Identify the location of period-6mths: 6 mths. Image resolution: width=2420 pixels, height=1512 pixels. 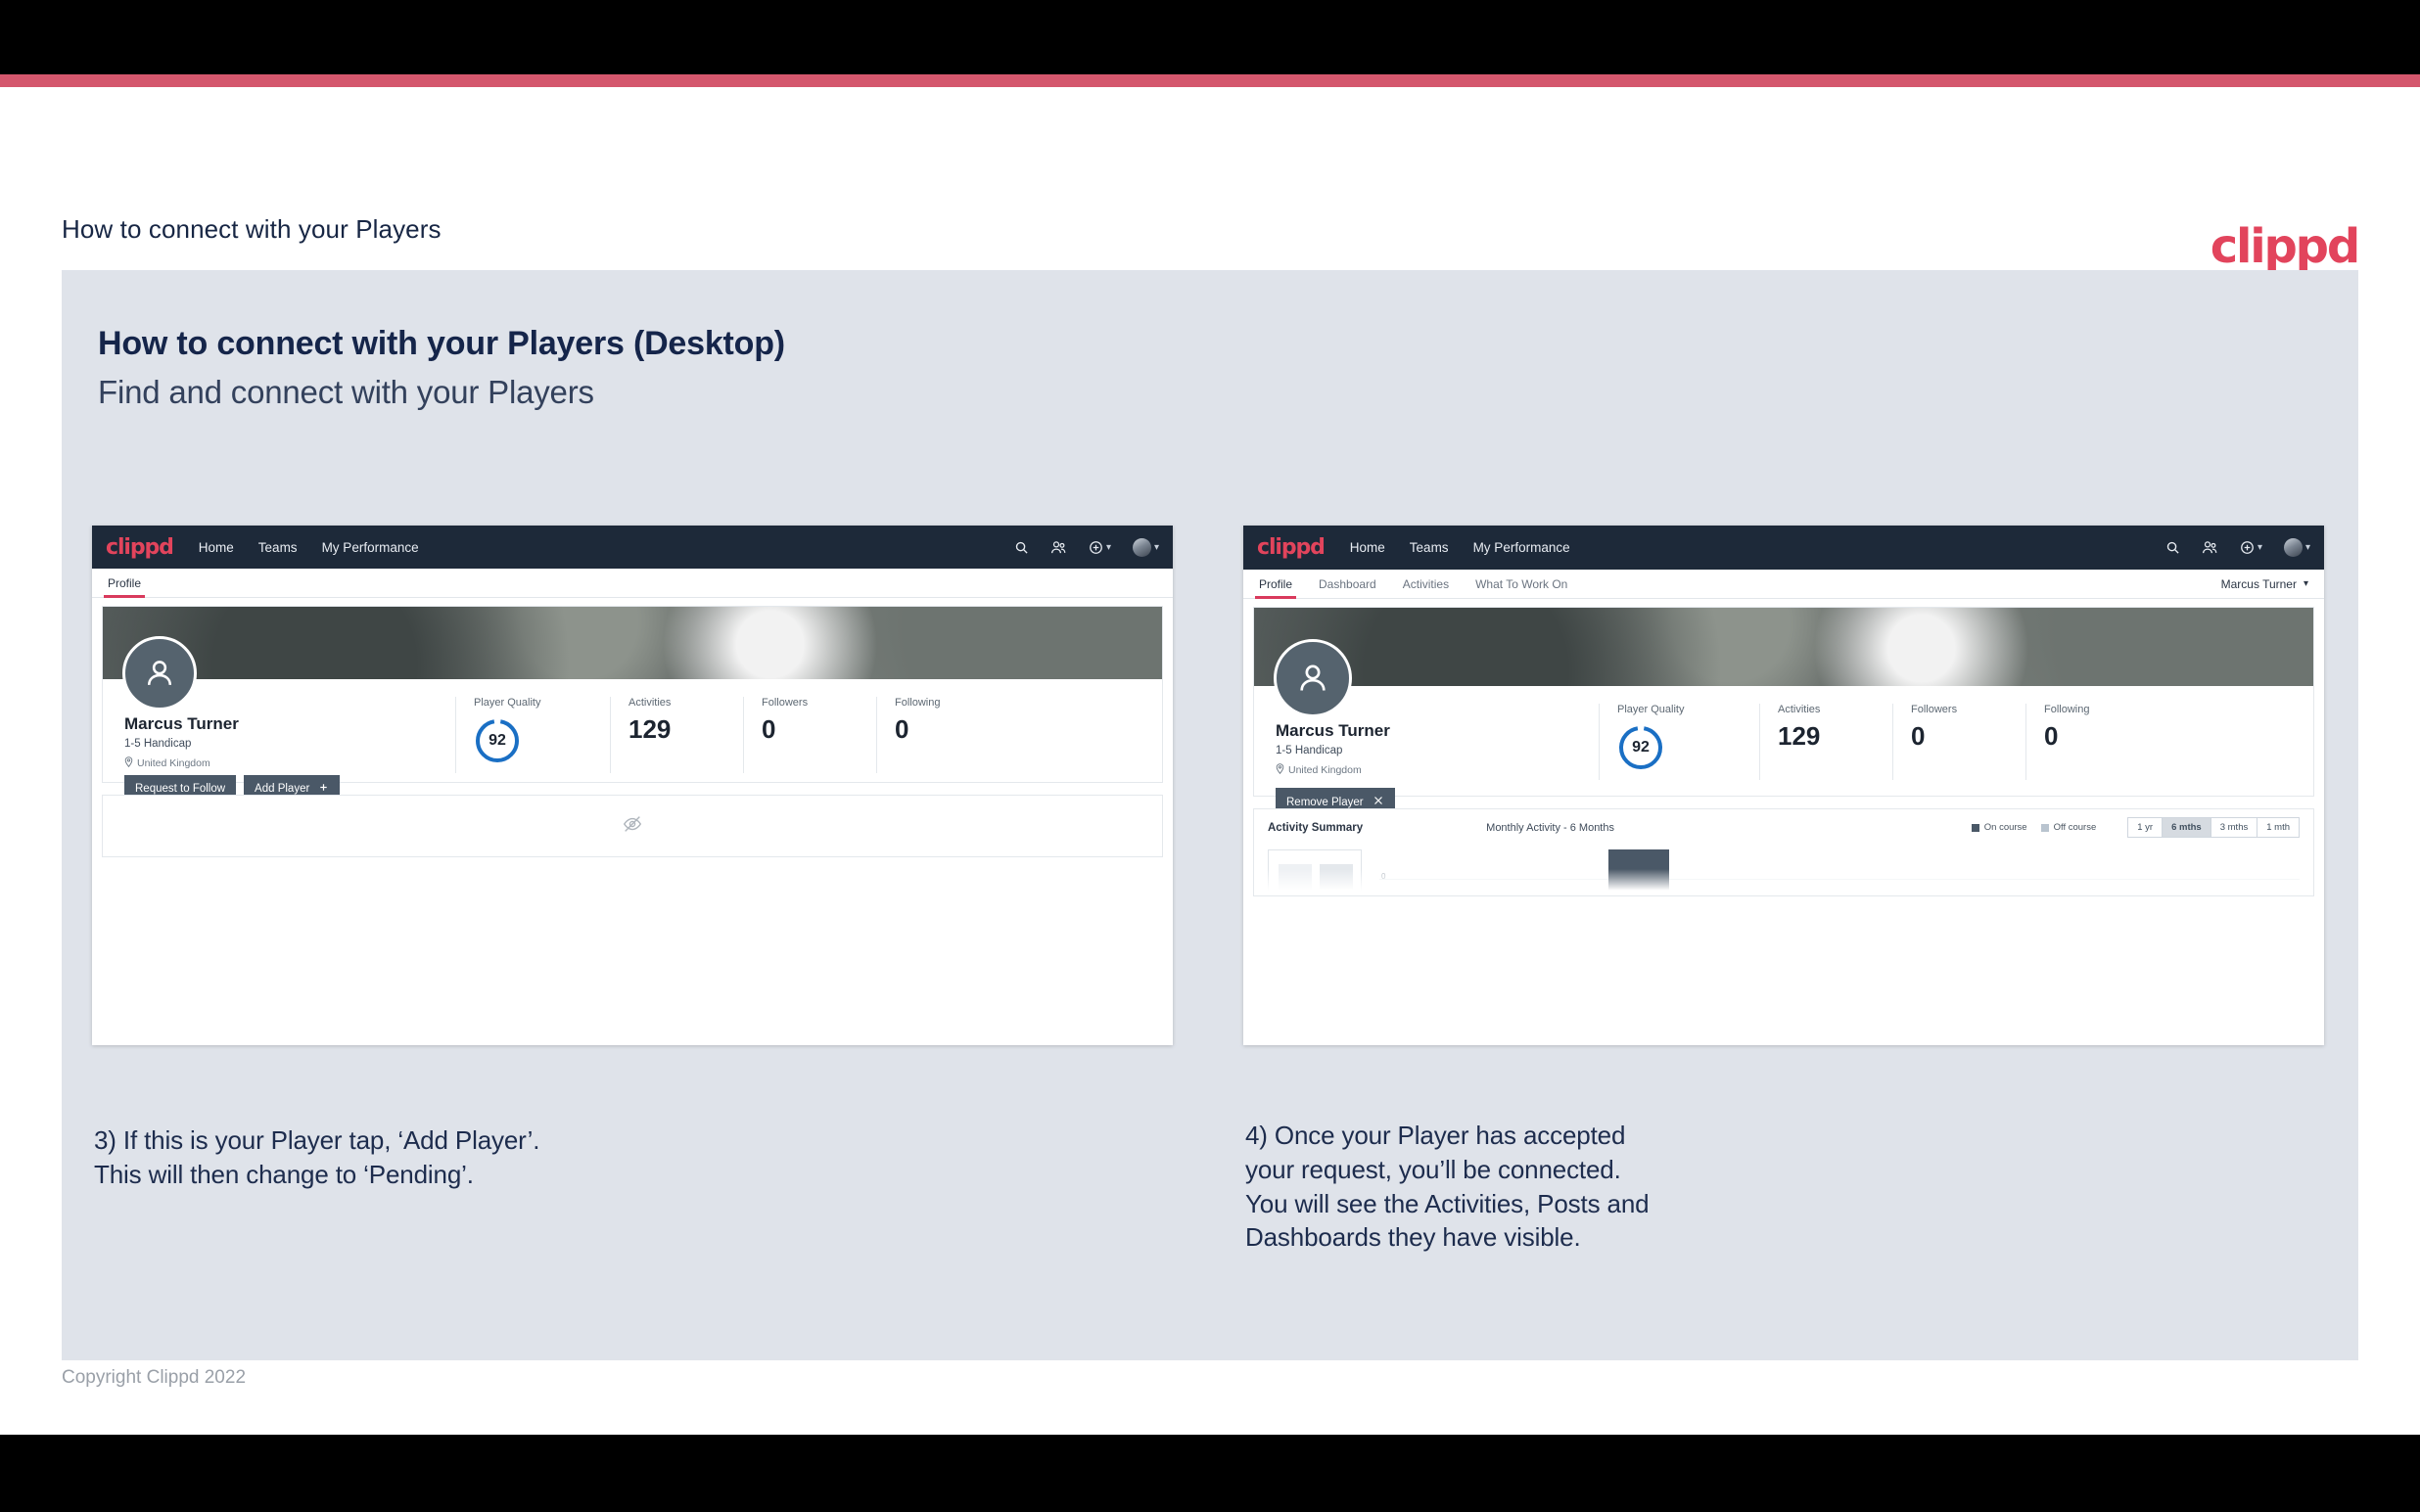
(2187, 827).